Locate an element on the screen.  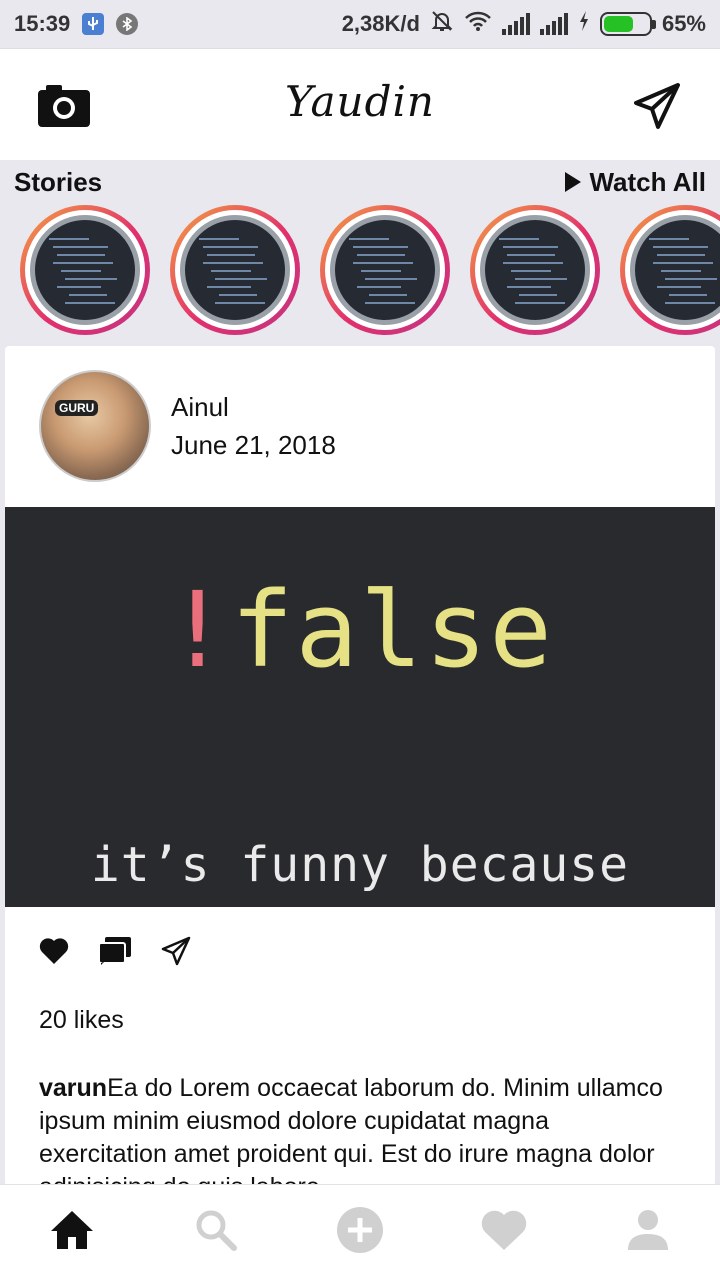
mute-icon is located at coordinates (442, 24).